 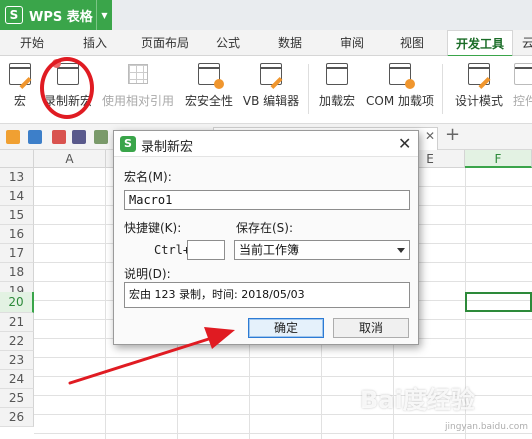 What do you see at coordinates (67, 88) in the screenshot?
I see `highlight-circle` at bounding box center [67, 88].